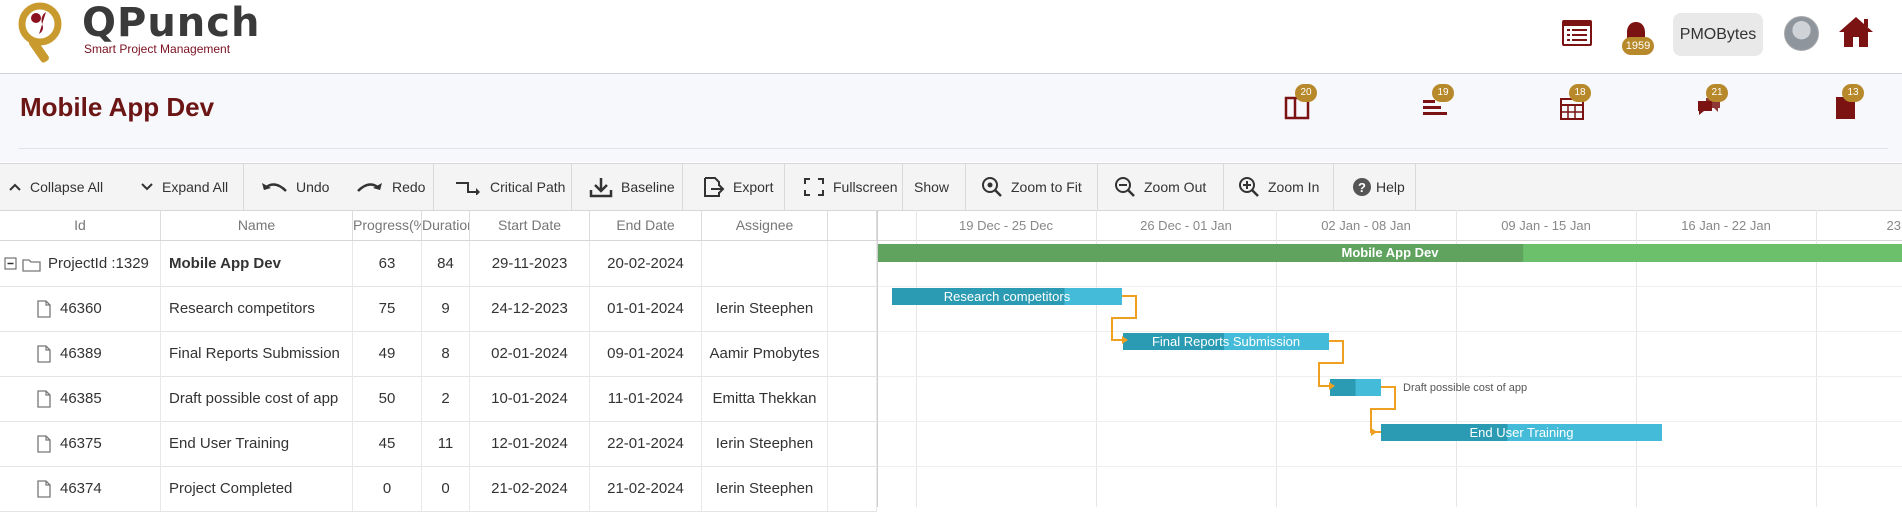 This screenshot has width=1902, height=512. Describe the element at coordinates (80, 225) in the screenshot. I see `column-header-id: Id` at that location.